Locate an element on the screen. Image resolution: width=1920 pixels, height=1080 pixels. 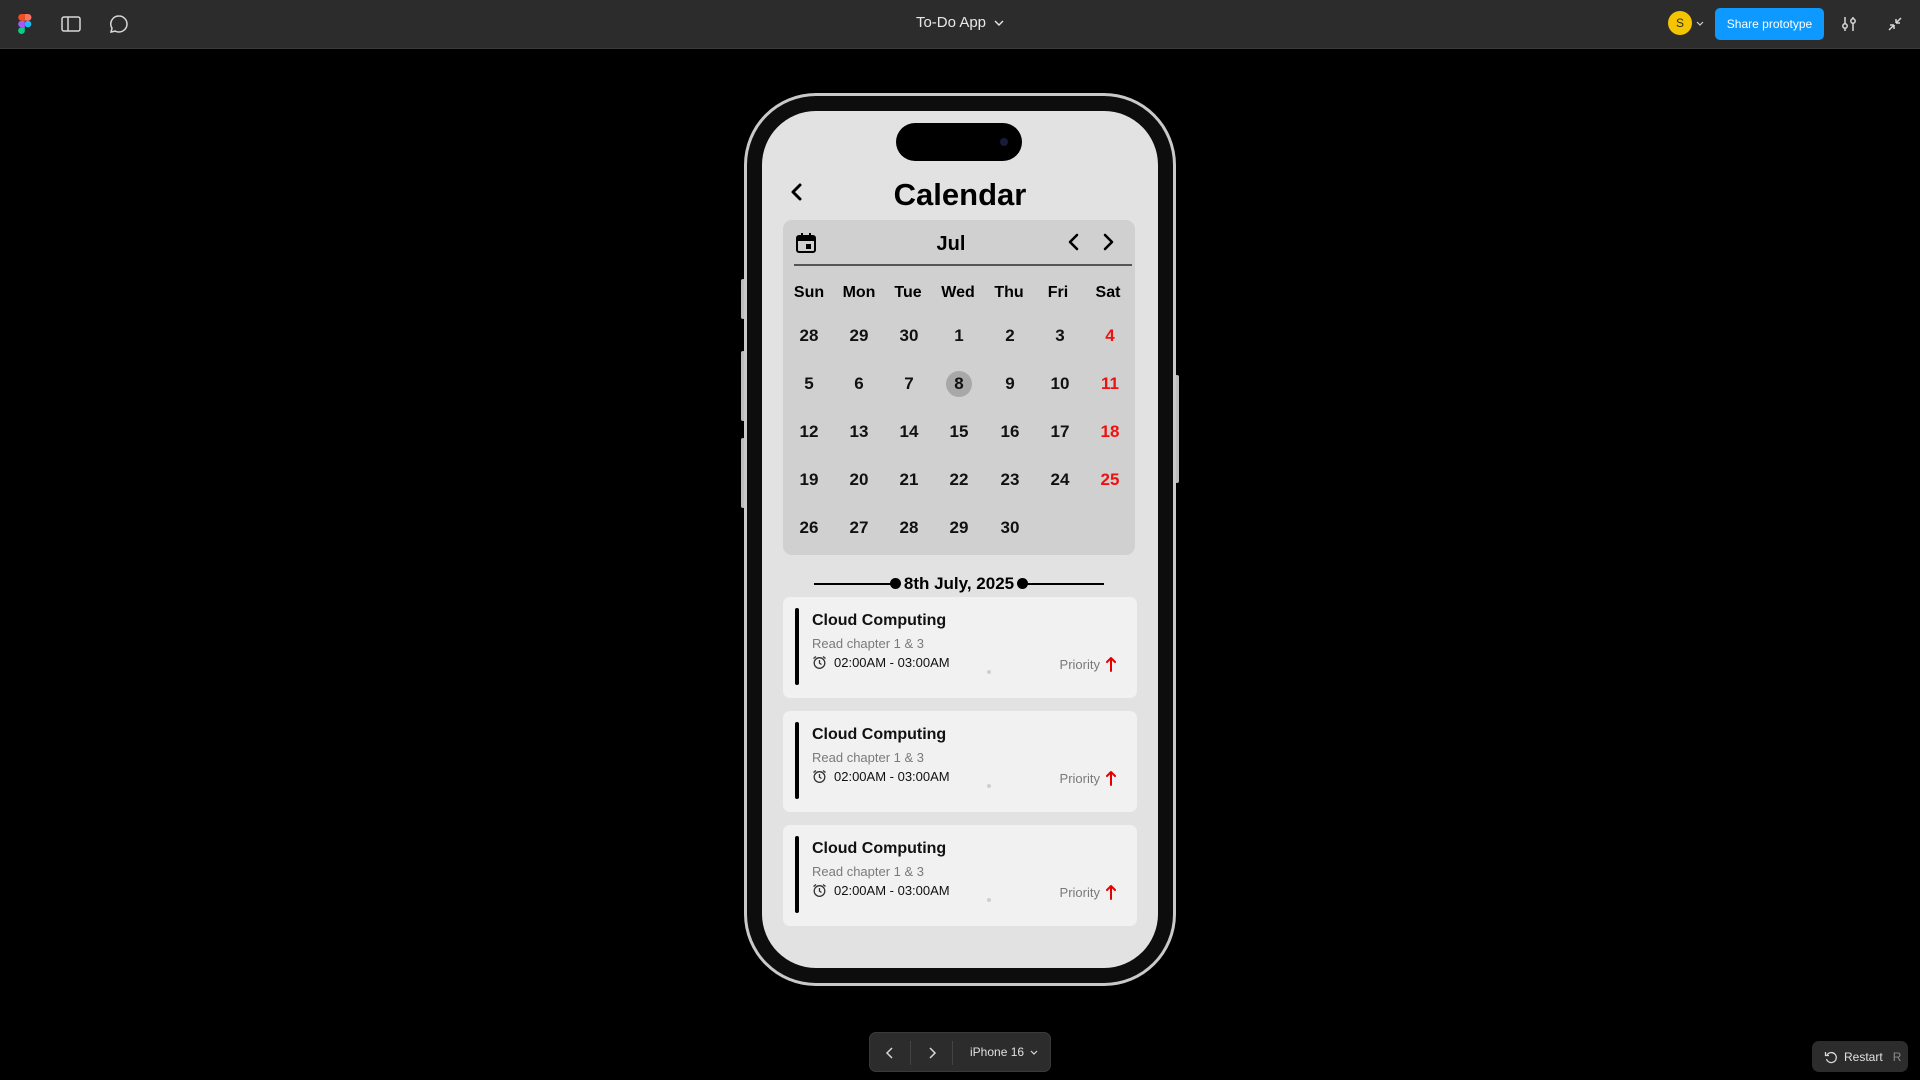
calendar-day: 20 is located at coordinates (859, 480).